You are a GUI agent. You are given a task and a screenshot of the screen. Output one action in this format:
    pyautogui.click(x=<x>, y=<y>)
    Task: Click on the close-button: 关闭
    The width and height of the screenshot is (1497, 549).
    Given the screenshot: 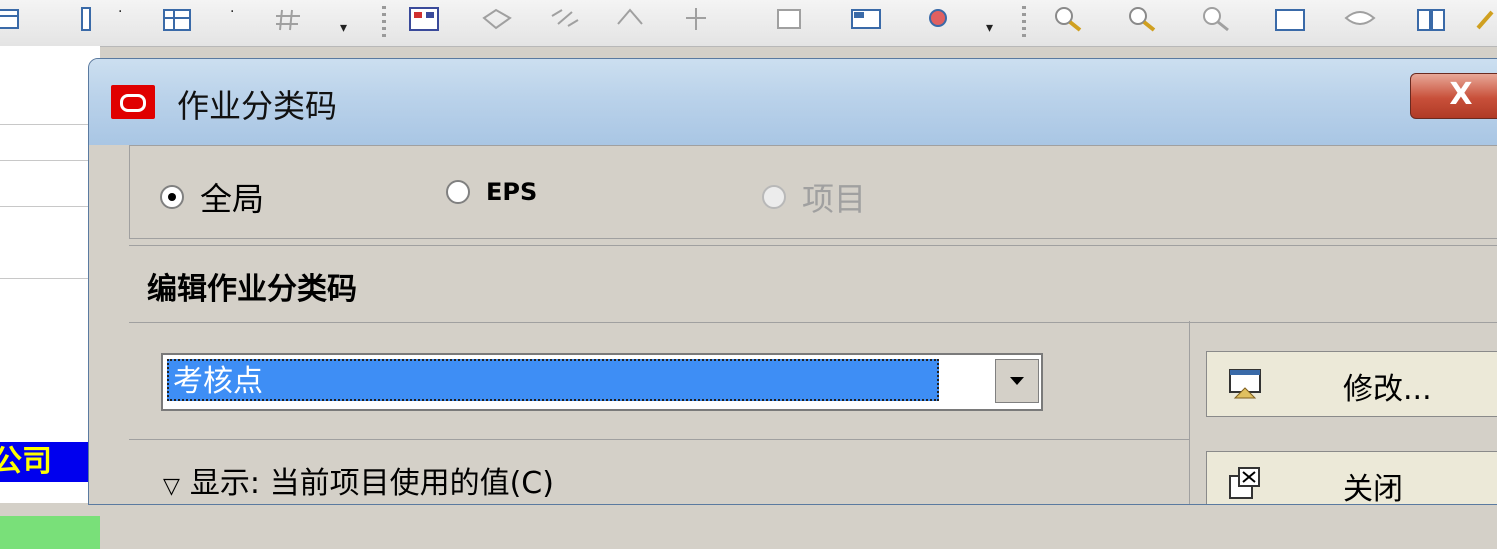 What is the action you would take?
    pyautogui.click(x=1351, y=478)
    